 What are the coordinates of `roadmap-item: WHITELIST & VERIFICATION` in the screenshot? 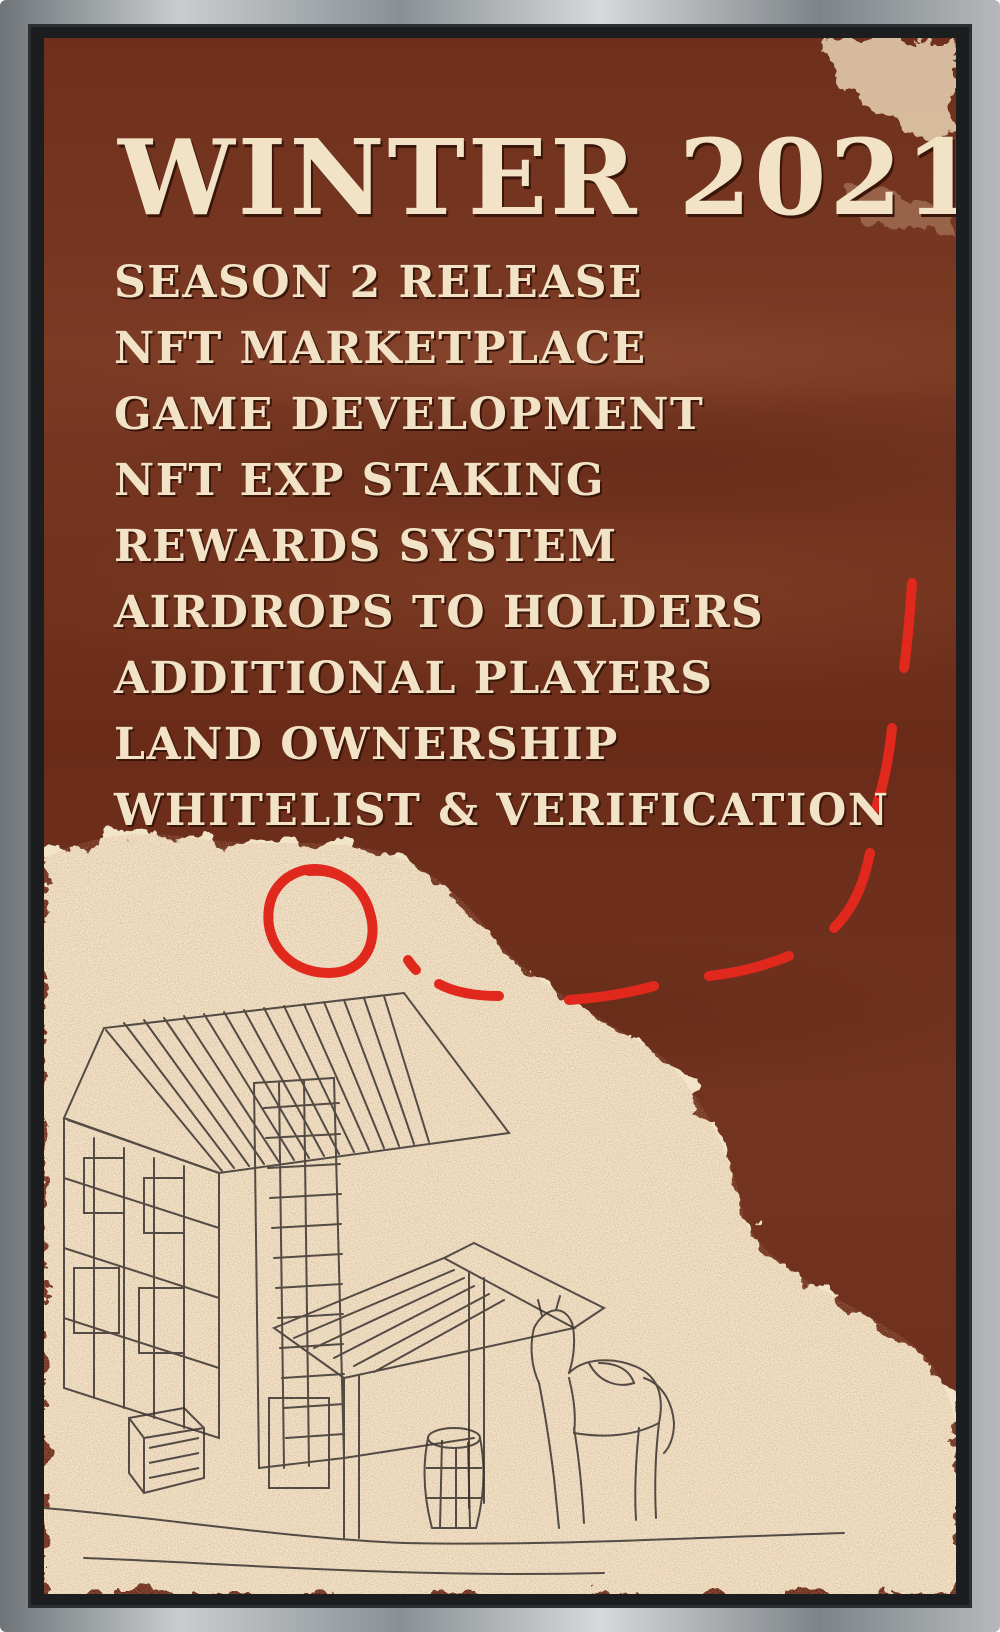 It's located at (502, 810).